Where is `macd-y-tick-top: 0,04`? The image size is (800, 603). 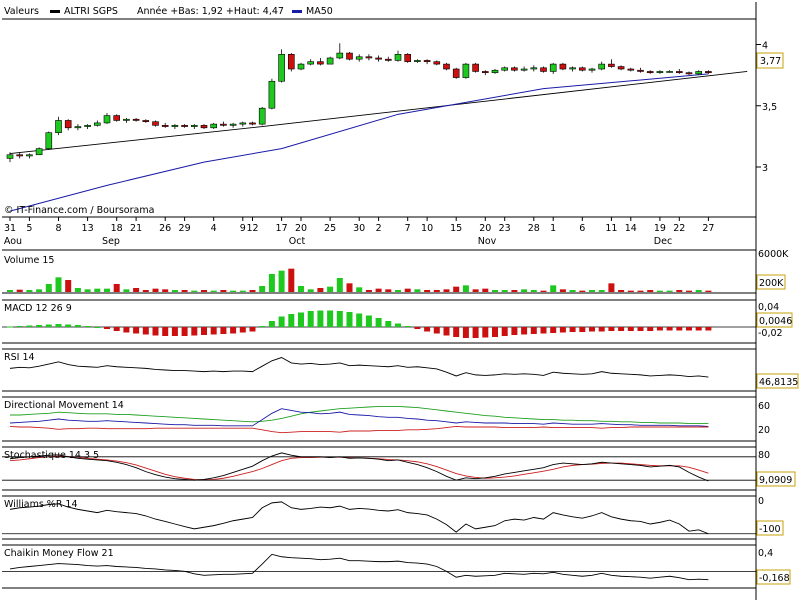
macd-y-tick-top: 0,04 is located at coordinates (768, 307).